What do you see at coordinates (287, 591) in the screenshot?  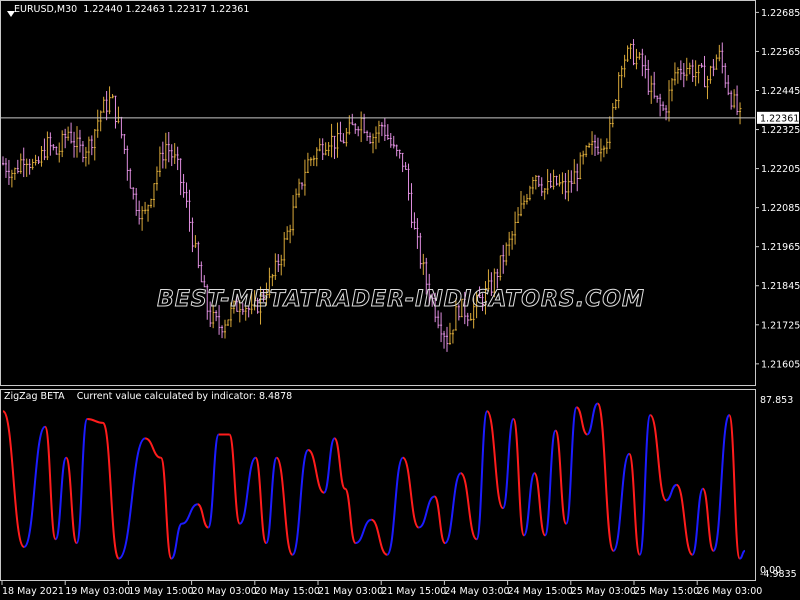 I see `svg-text: 20 May 15:00` at bounding box center [287, 591].